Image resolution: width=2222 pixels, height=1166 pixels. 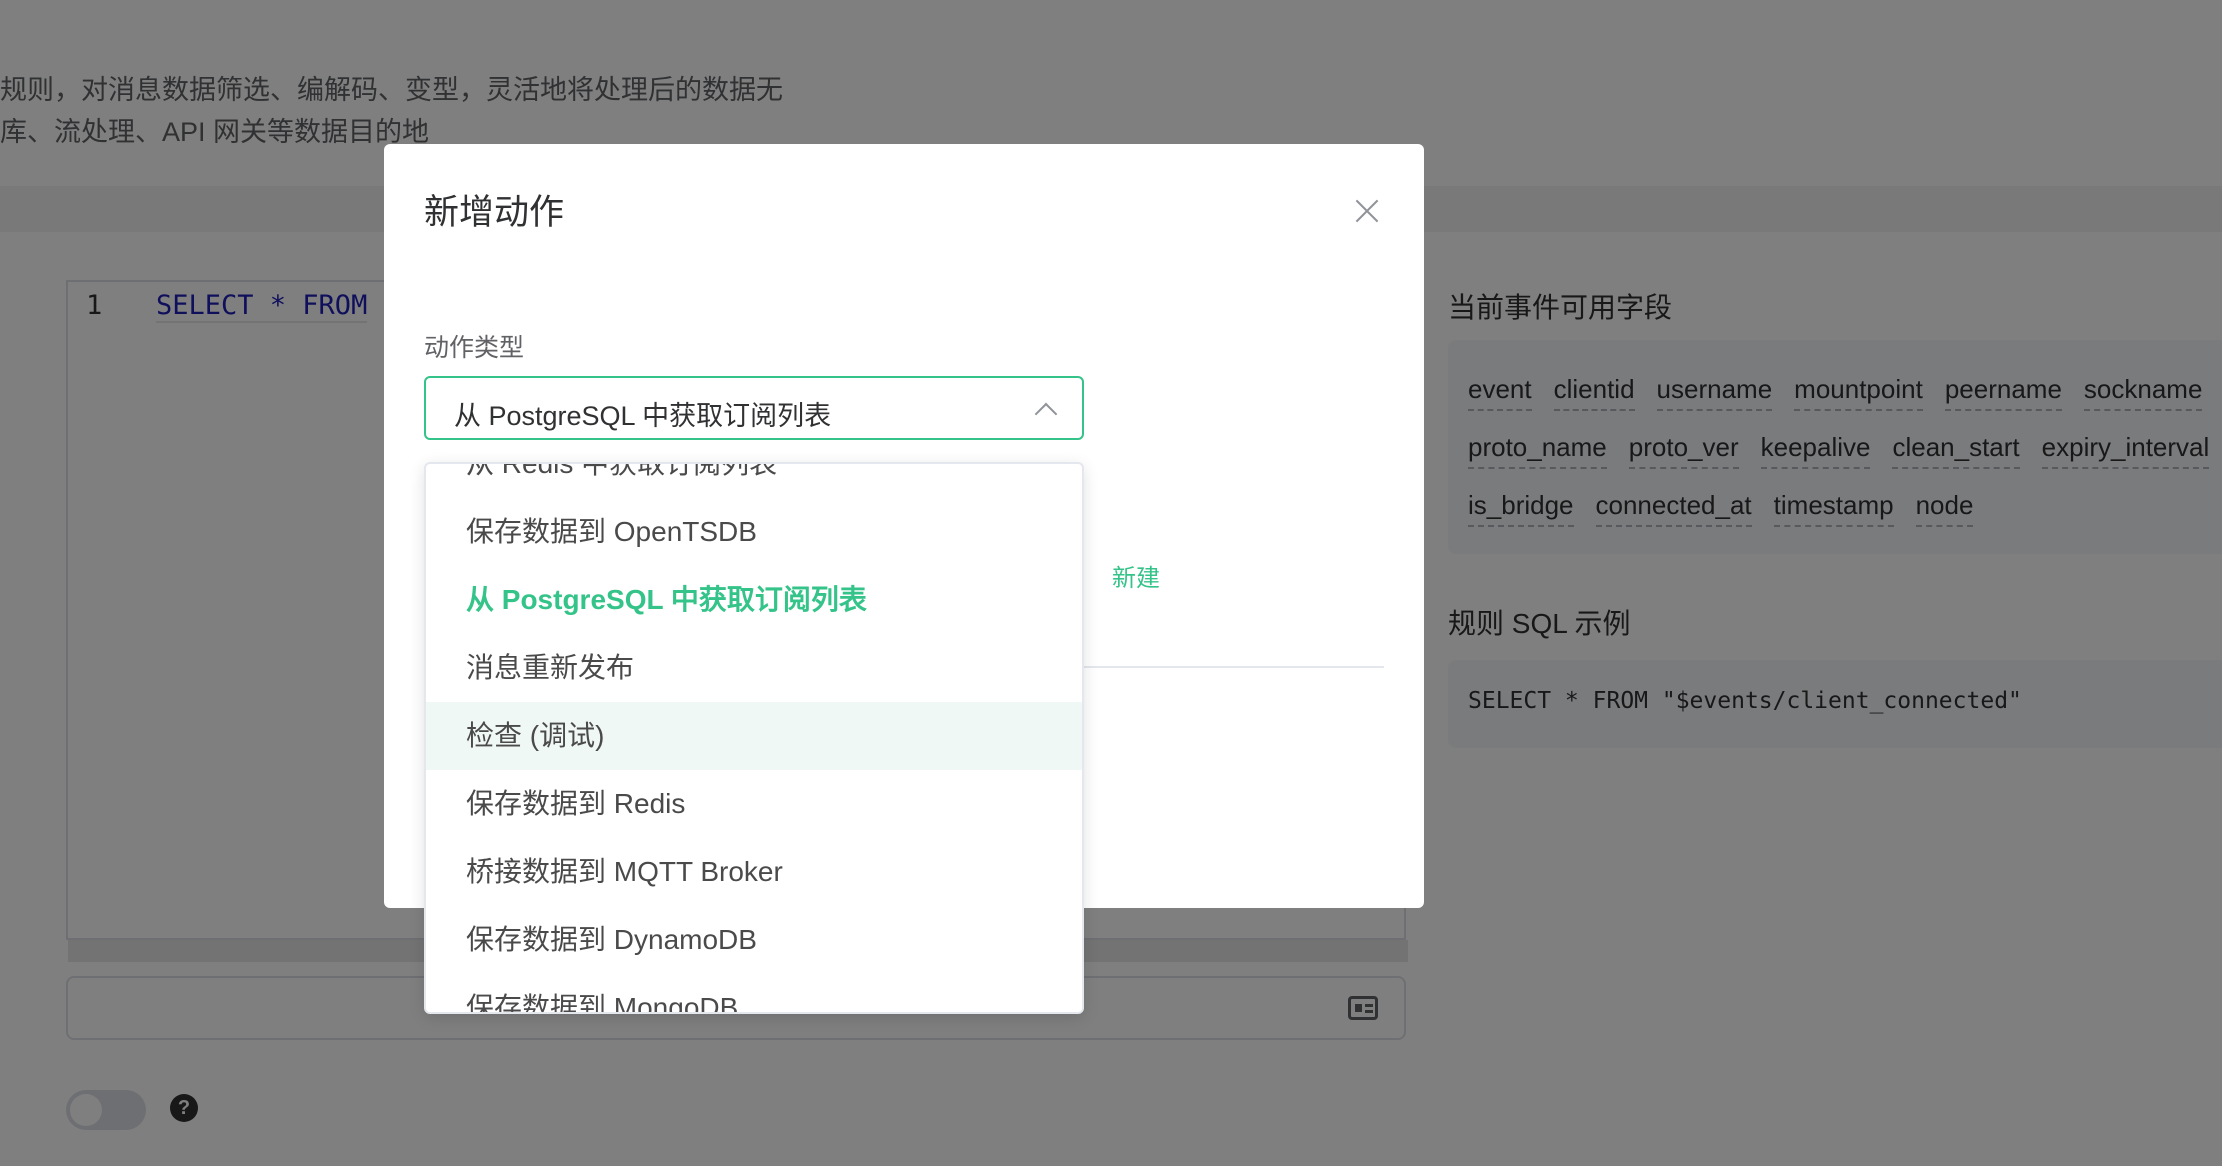 What do you see at coordinates (474, 348) in the screenshot?
I see `action-type-label: 动作类型` at bounding box center [474, 348].